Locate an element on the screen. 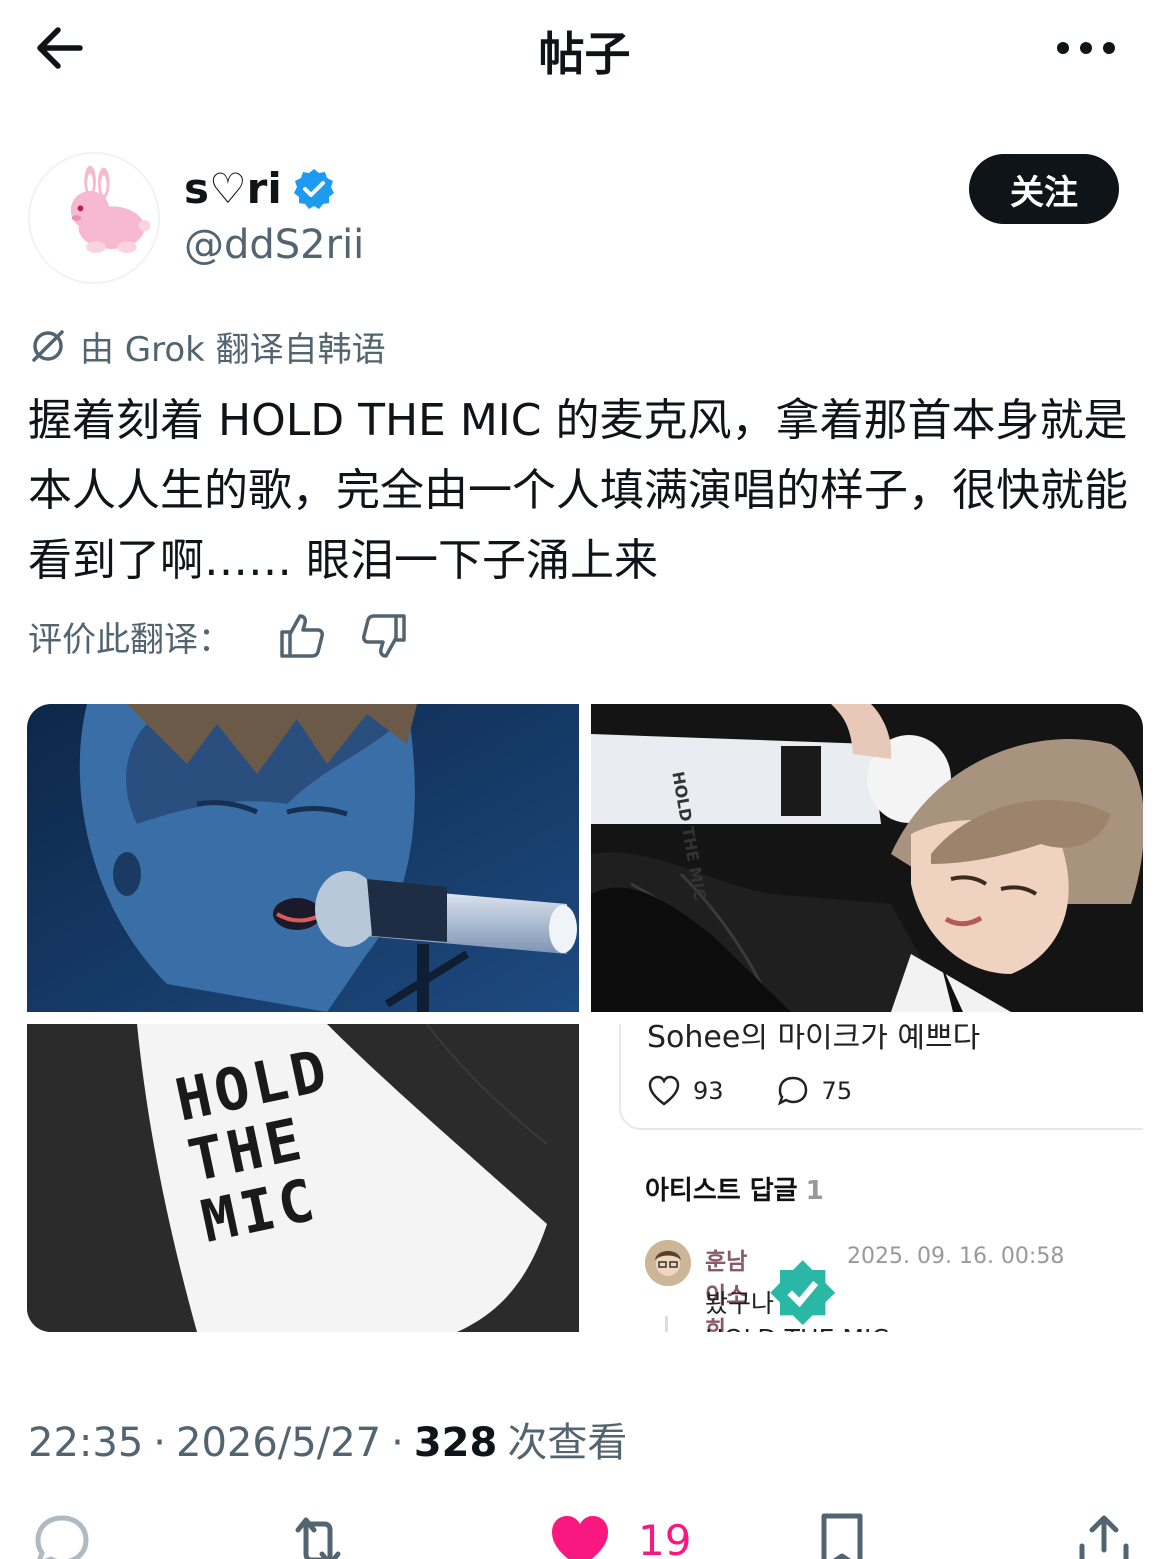  top-bar: 帖子 is located at coordinates (584, 48).